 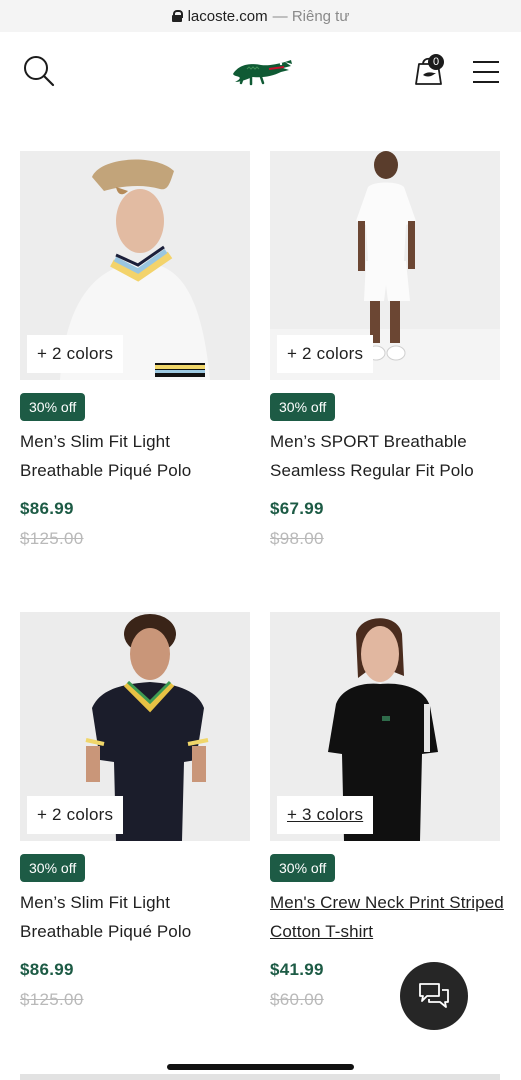 I want to click on hamburger-menu-icon, so click(x=486, y=72).